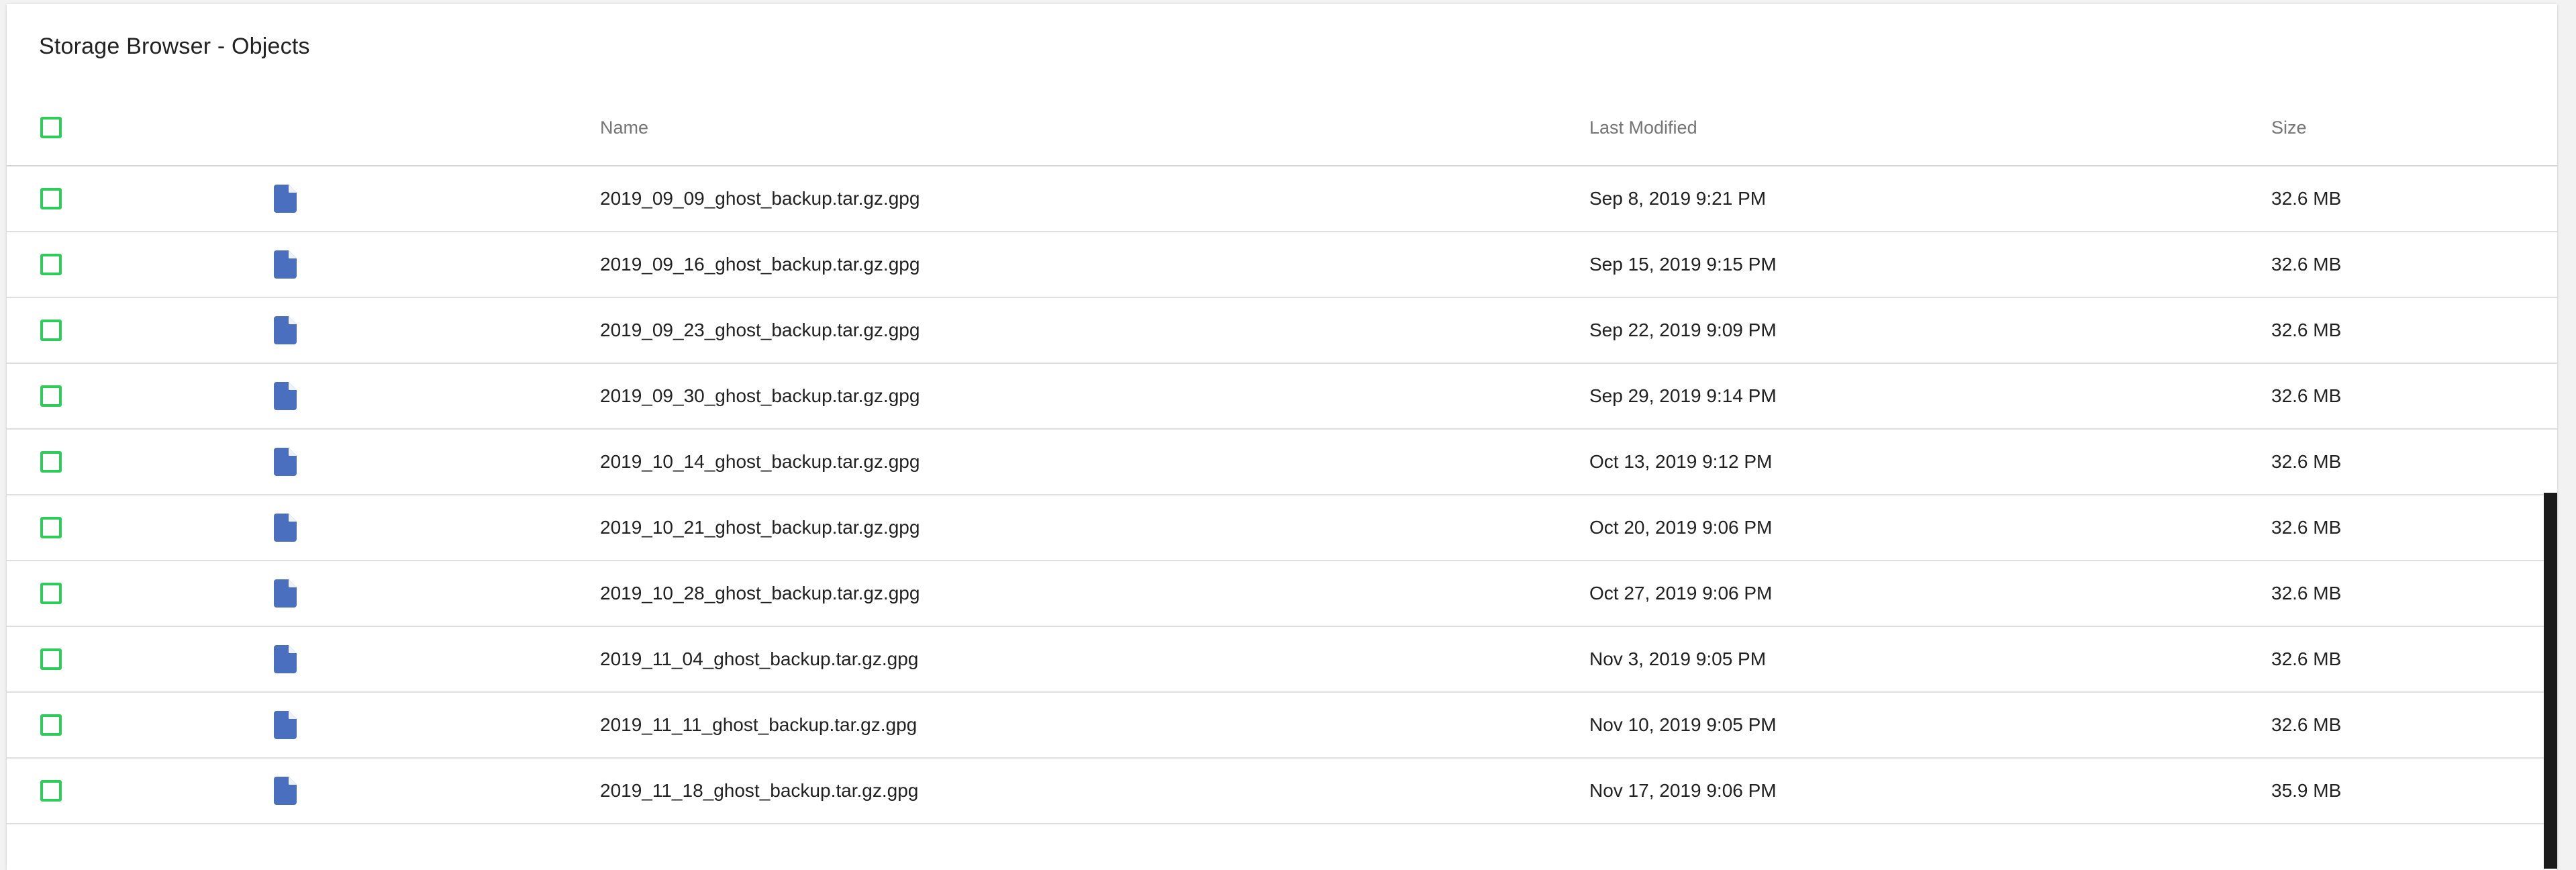 The image size is (2576, 870). I want to click on object-last-modified: Oct 20, 2019 9:06 PM, so click(1681, 527).